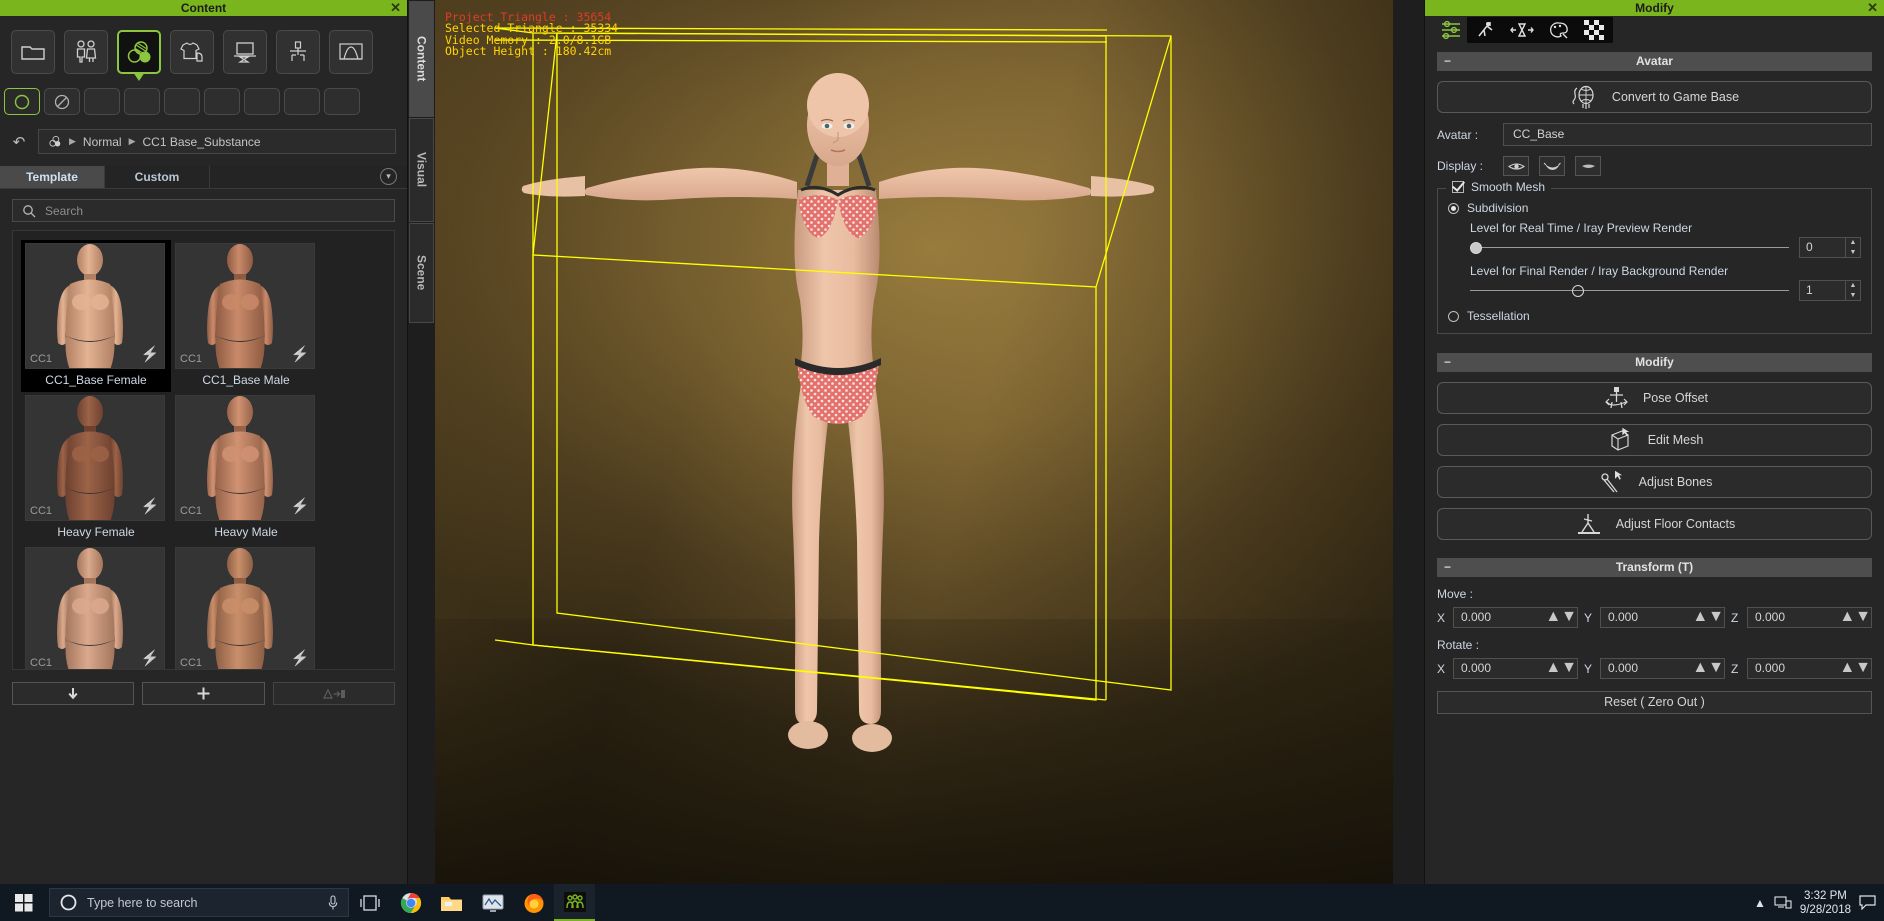 The width and height of the screenshot is (1884, 921). What do you see at coordinates (1830, 290) in the screenshot?
I see `final-level-spinner: 1 ▲ ▼` at bounding box center [1830, 290].